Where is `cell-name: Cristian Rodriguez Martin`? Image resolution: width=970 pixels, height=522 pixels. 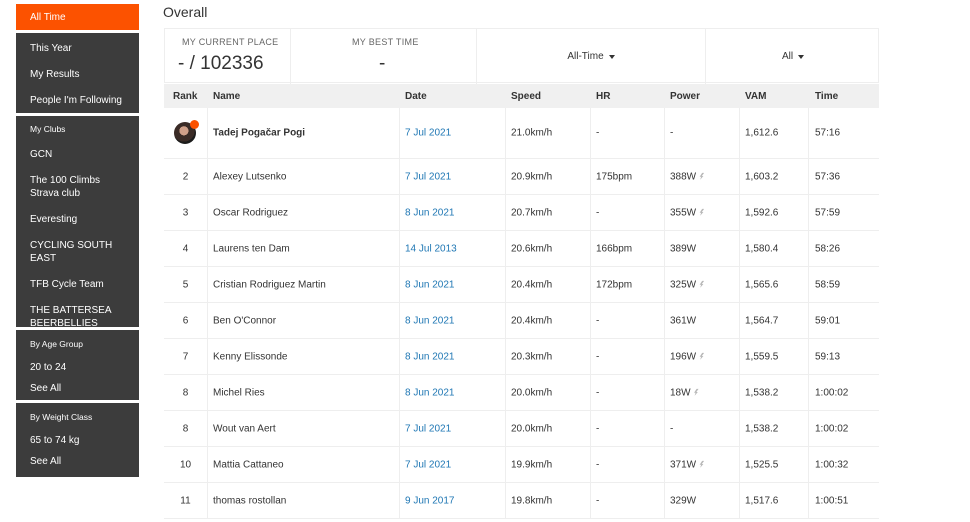 cell-name: Cristian Rodriguez Martin is located at coordinates (269, 284).